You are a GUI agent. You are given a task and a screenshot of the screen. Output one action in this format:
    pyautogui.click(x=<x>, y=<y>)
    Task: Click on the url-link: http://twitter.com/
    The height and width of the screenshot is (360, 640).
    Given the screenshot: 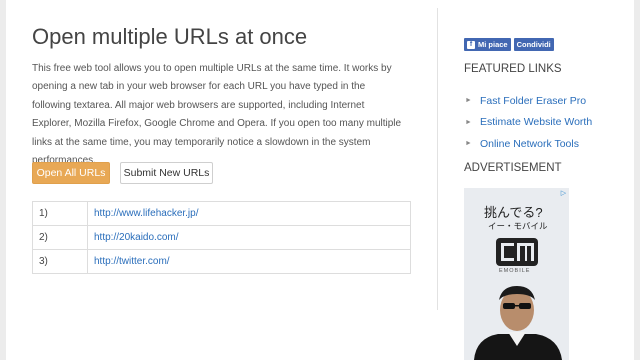 What is the action you would take?
    pyautogui.click(x=249, y=261)
    